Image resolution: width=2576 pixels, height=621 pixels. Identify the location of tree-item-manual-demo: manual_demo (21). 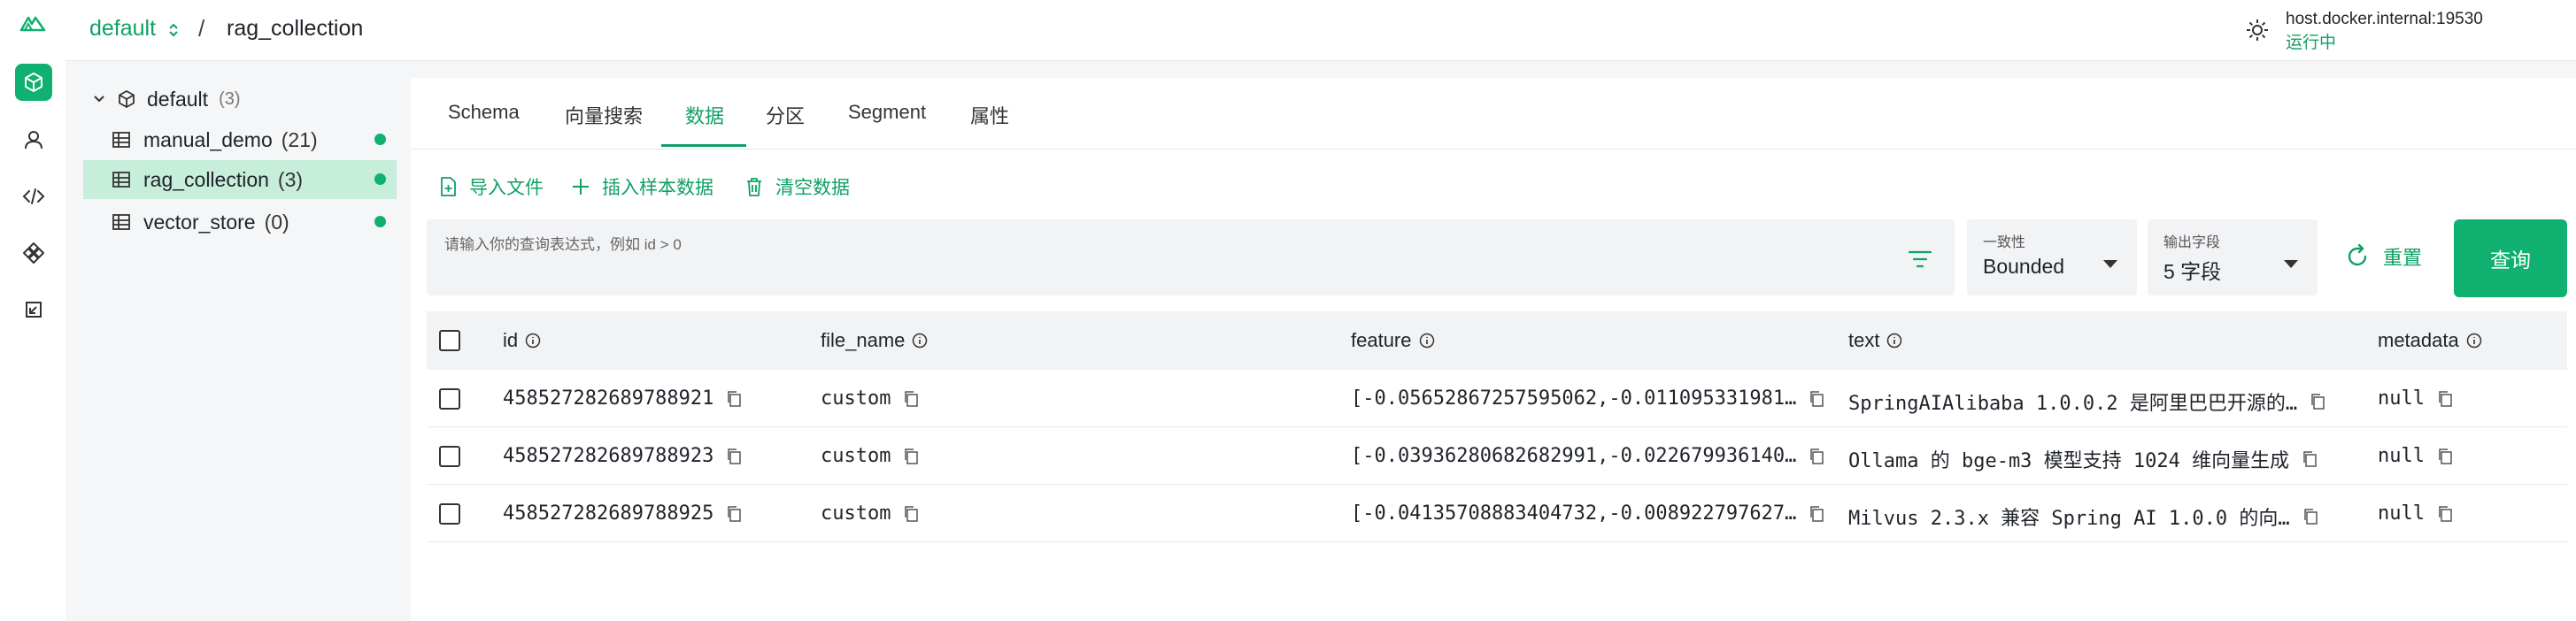
(240, 139).